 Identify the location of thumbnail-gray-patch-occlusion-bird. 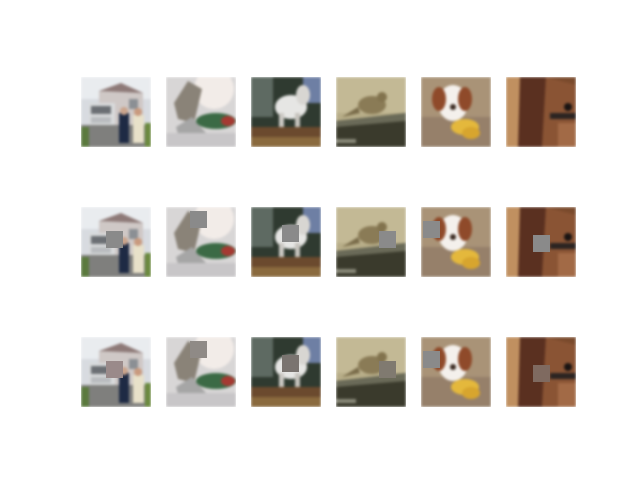
(371, 242).